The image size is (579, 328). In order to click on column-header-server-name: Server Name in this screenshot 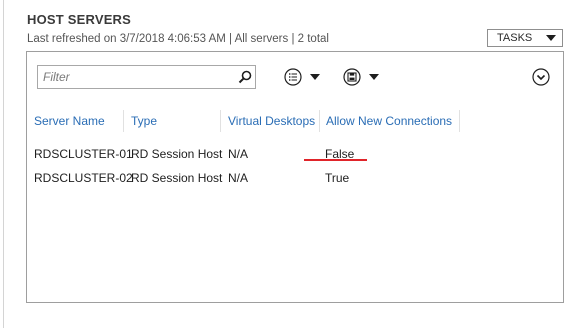, I will do `click(69, 121)`.